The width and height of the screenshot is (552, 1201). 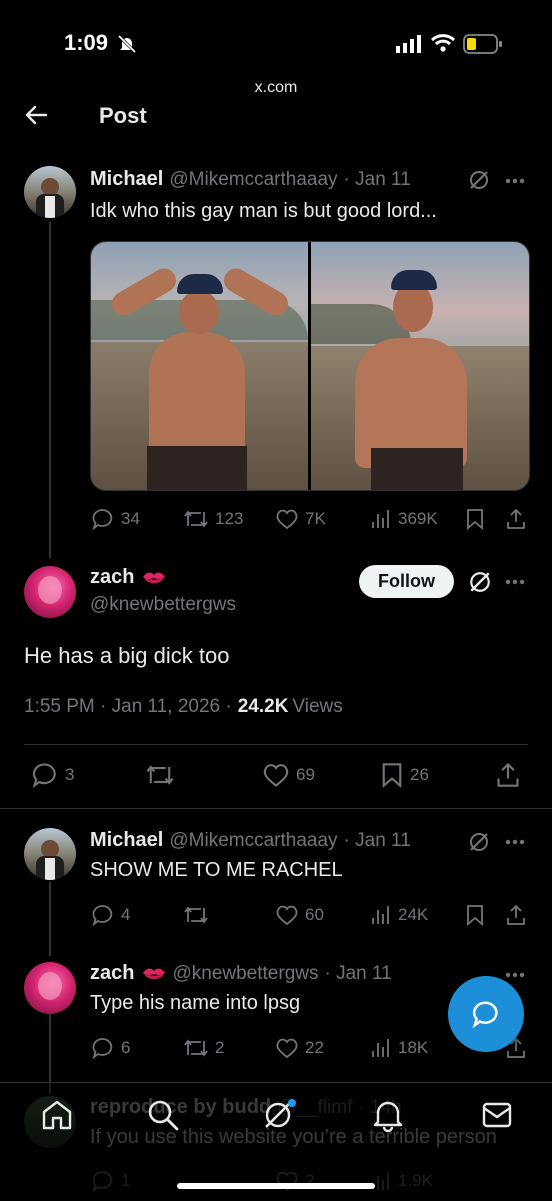 What do you see at coordinates (57, 1115) in the screenshot?
I see `home-icon` at bounding box center [57, 1115].